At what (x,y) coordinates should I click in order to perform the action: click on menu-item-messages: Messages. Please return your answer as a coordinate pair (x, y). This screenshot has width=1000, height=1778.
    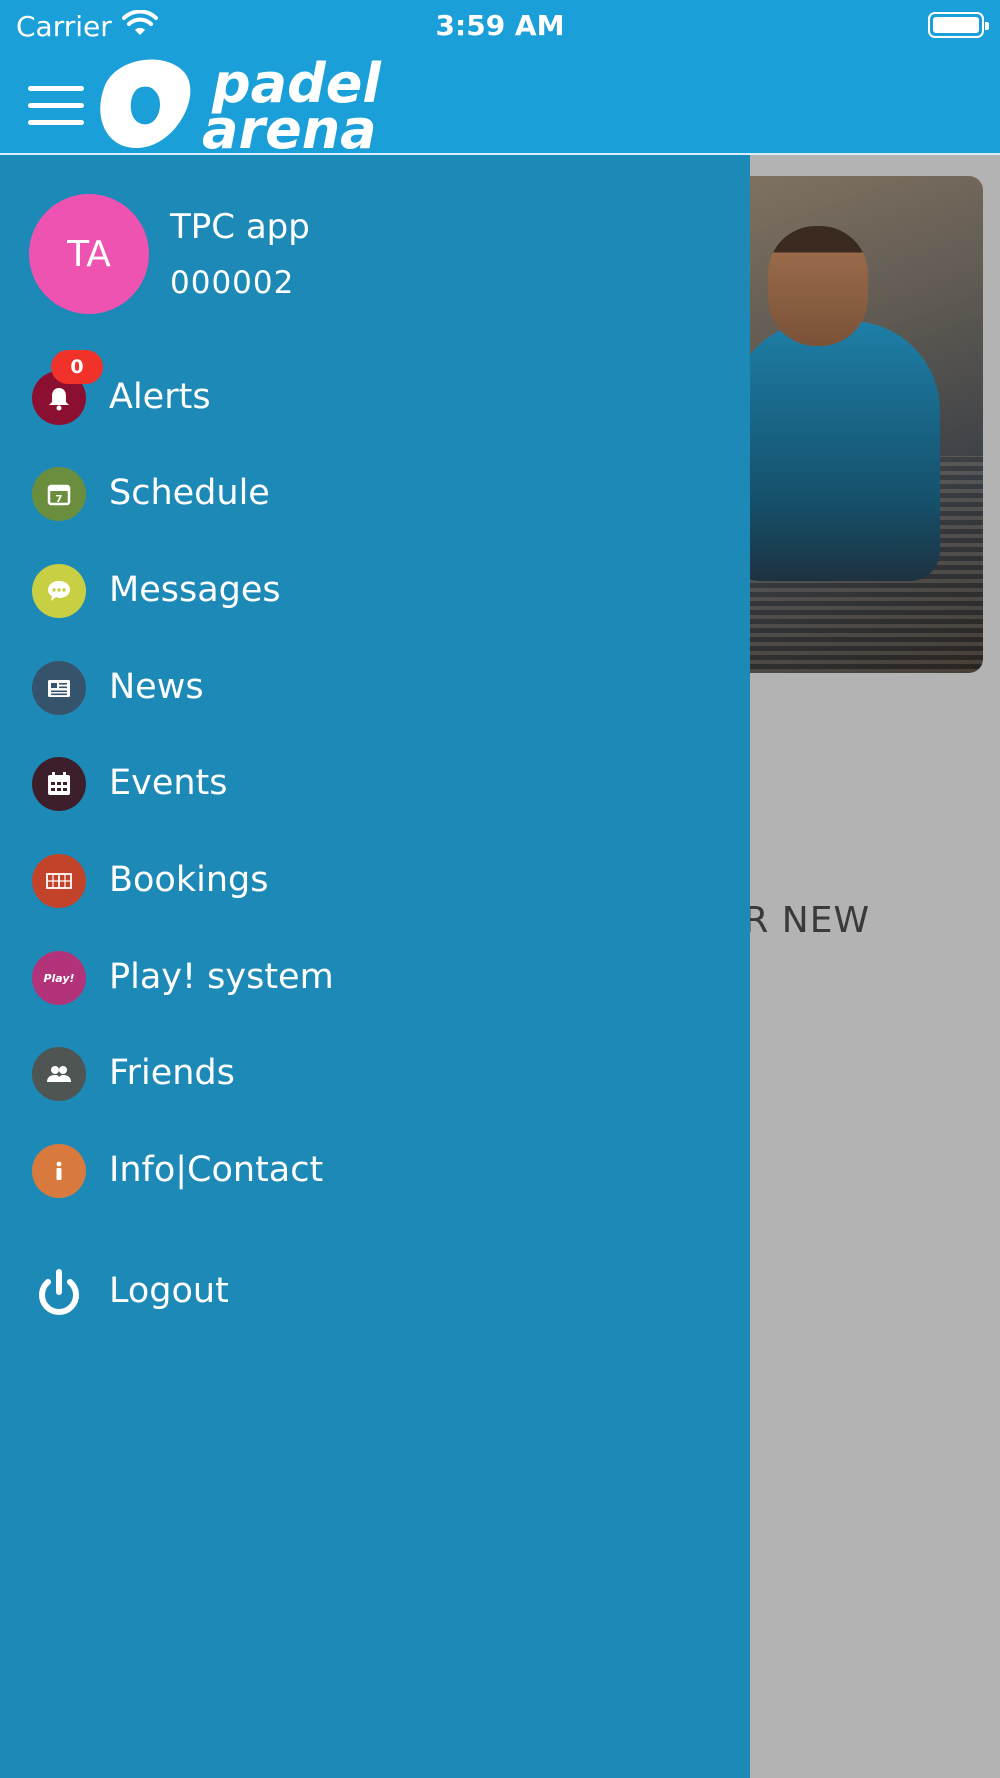
    Looking at the image, I should click on (375, 591).